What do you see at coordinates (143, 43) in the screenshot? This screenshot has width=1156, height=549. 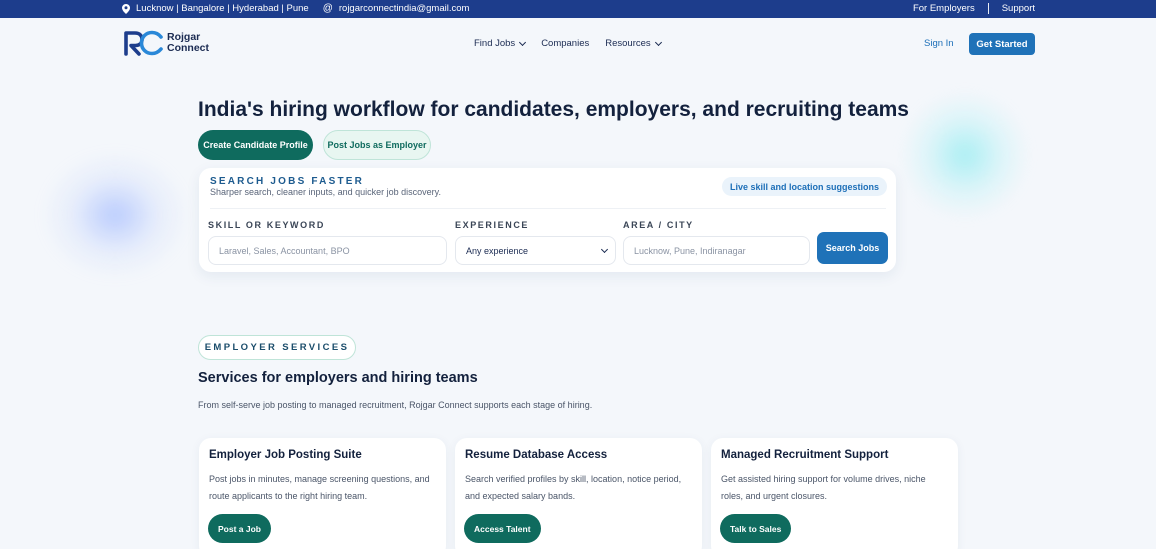 I see `rc-logo-icon` at bounding box center [143, 43].